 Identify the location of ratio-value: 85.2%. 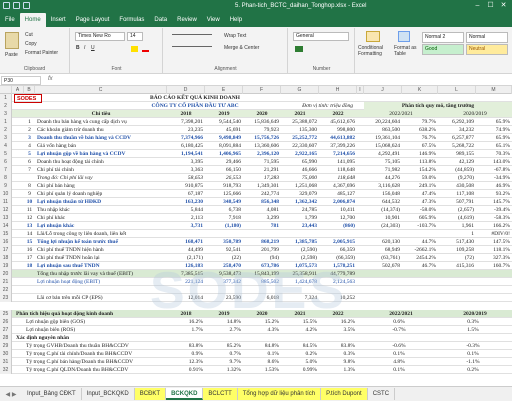
(224, 346).